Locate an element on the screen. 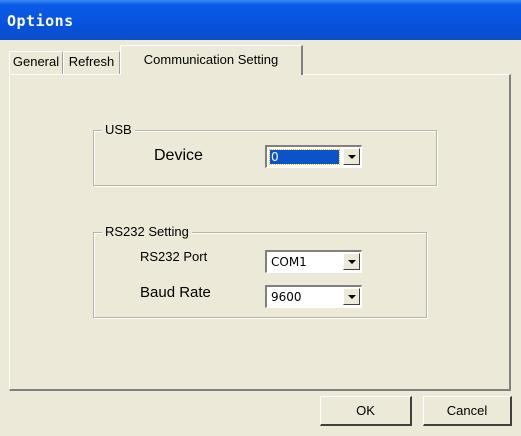 This screenshot has width=521, height=436. ok-button: OK is located at coordinates (366, 411).